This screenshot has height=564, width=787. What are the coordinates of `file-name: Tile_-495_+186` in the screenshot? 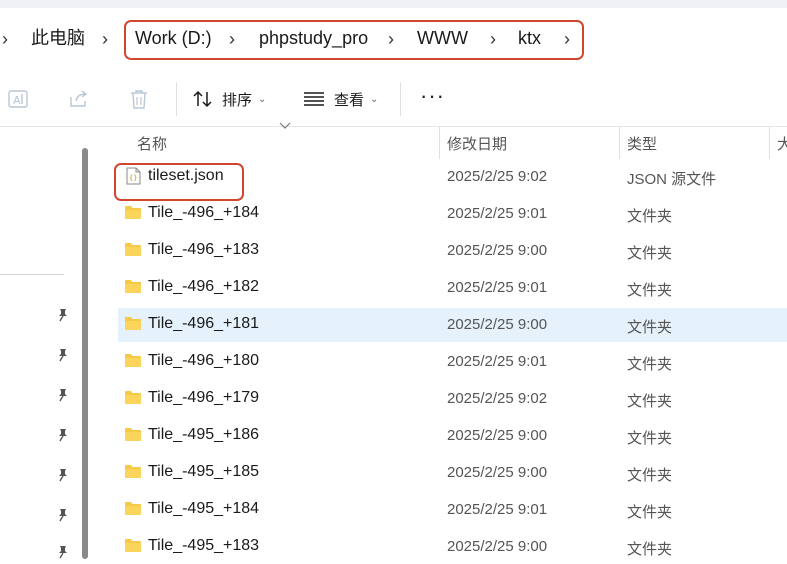 It's located at (203, 435).